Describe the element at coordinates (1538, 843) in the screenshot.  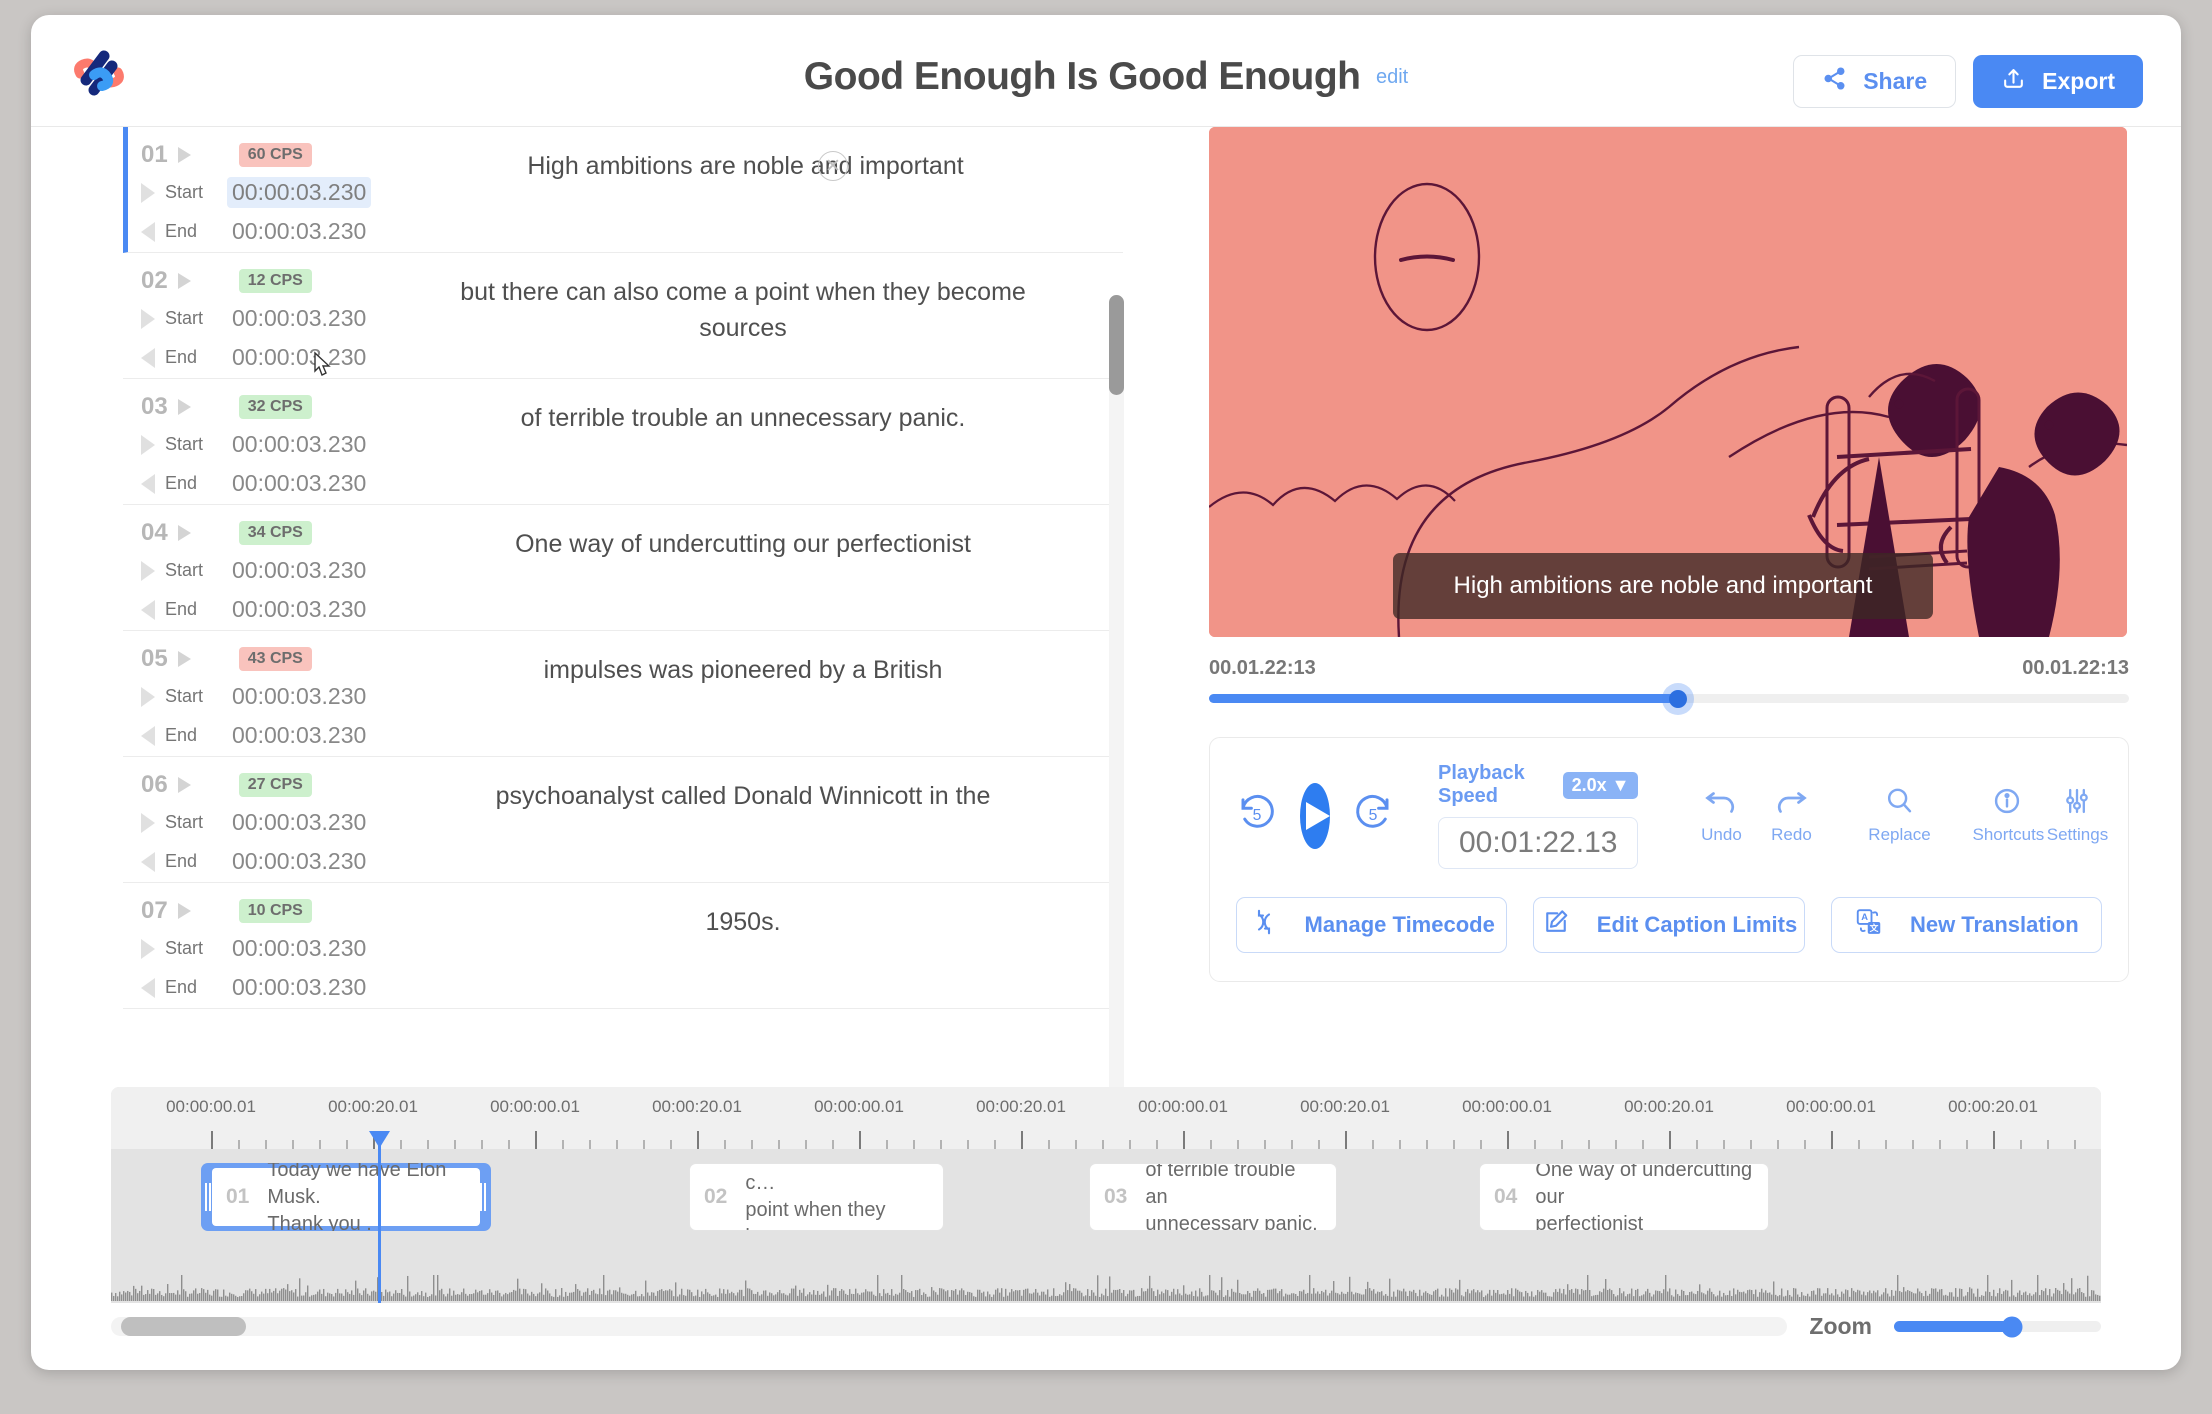
I see `timecode-input: 00:01:22.13` at that location.